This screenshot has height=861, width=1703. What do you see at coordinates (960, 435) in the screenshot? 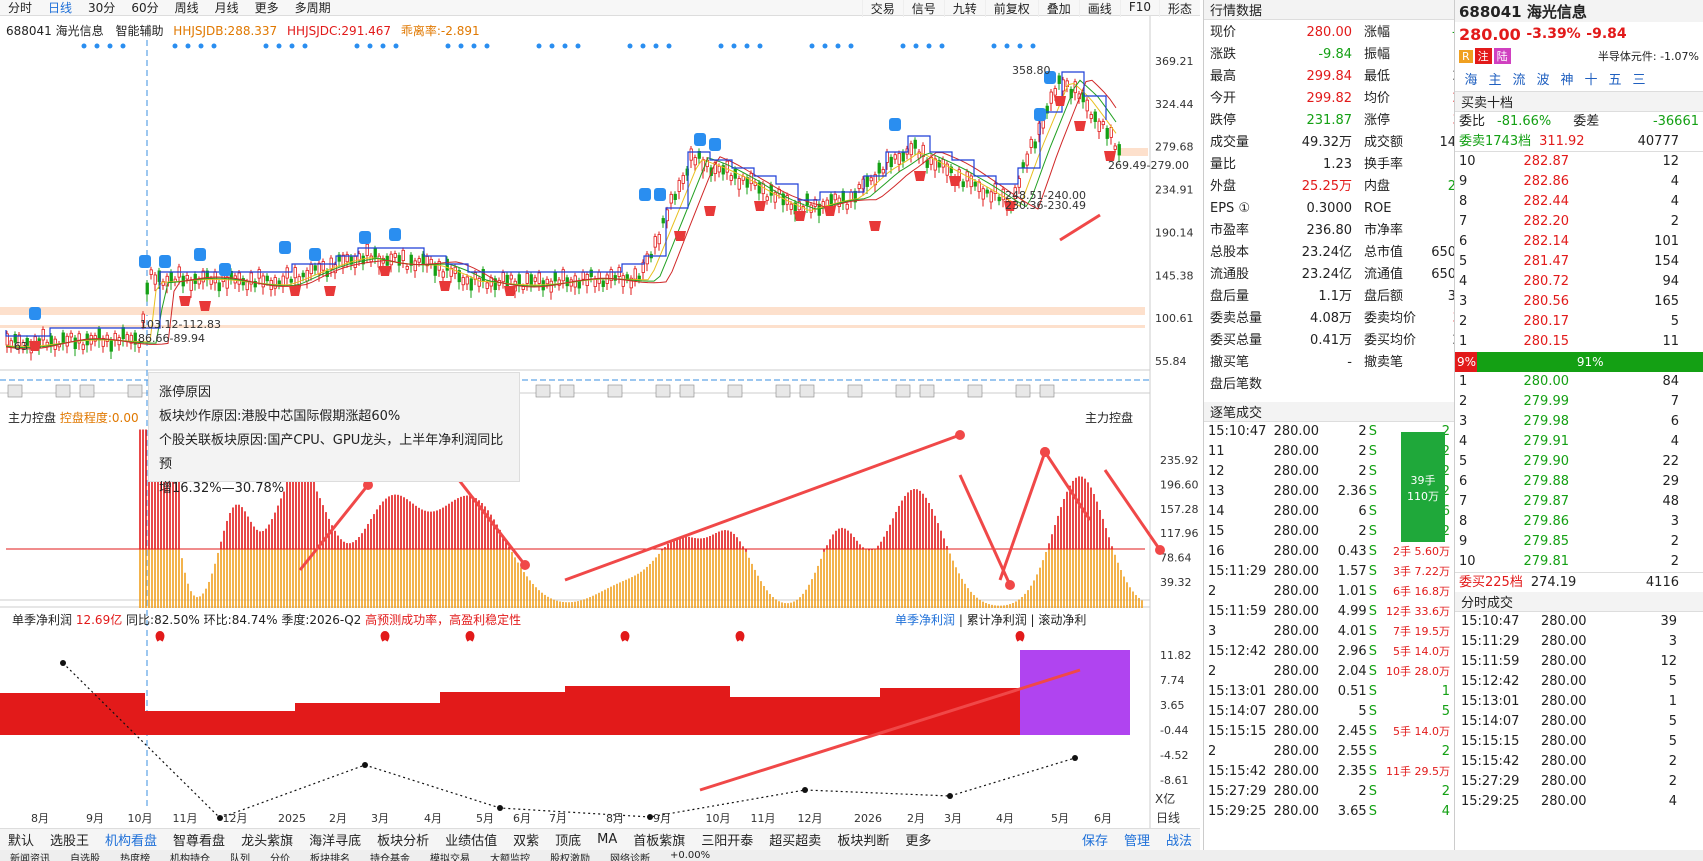
I see `arrow-head` at bounding box center [960, 435].